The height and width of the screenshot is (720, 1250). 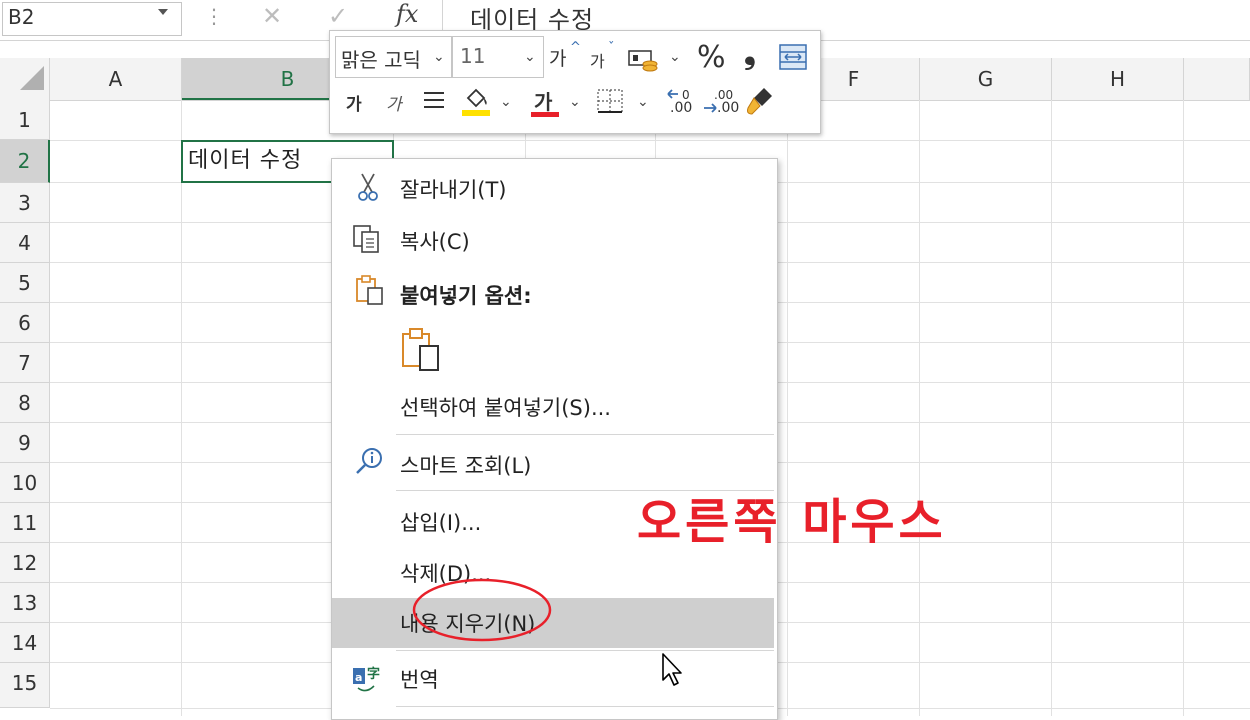 What do you see at coordinates (366, 239) in the screenshot?
I see `copy-icon` at bounding box center [366, 239].